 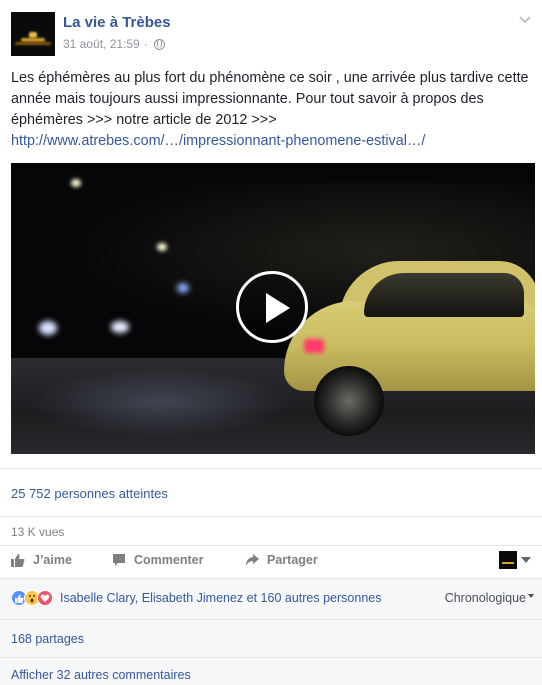 I want to click on page-name-link: La vie à Trèbes, so click(x=117, y=22).